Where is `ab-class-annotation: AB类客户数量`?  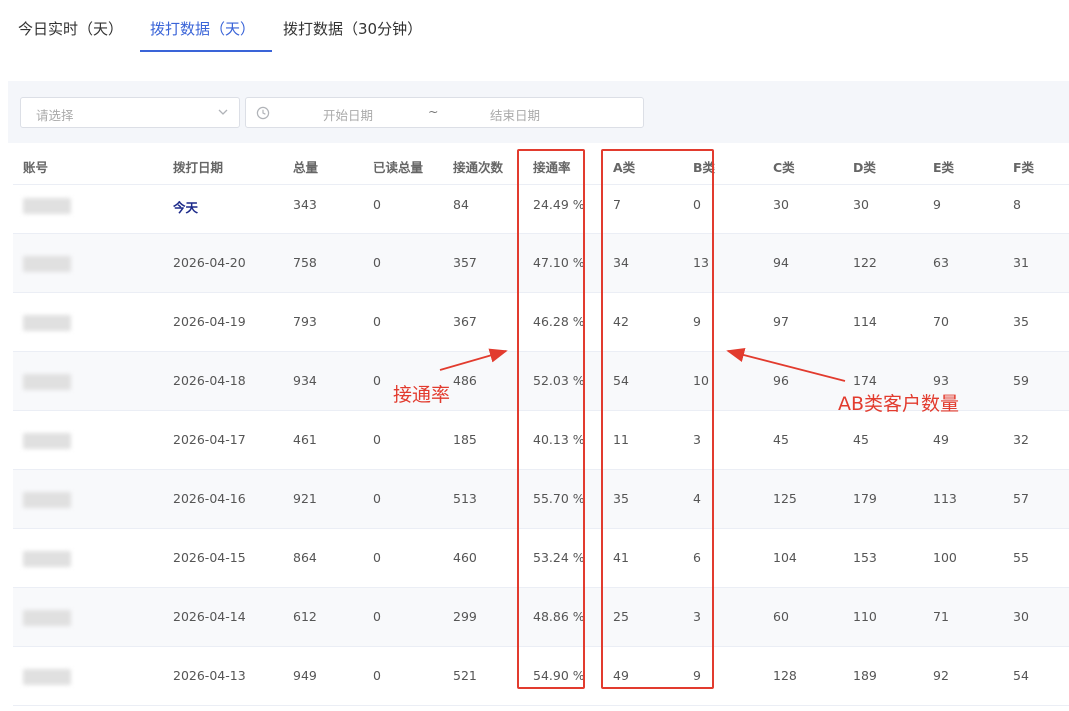
ab-class-annotation: AB类客户数量 is located at coordinates (899, 404).